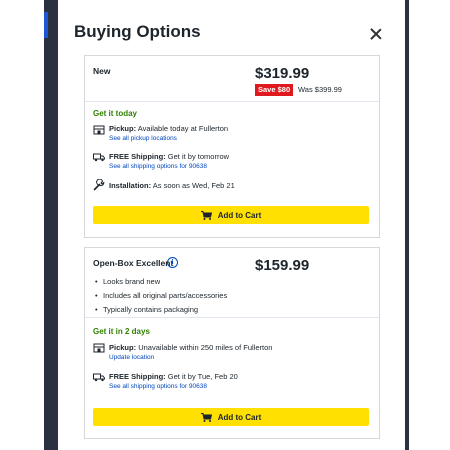  Describe the element at coordinates (202, 376) in the screenshot. I see `shipping-text: Get it by Tue, Feb 20` at that location.